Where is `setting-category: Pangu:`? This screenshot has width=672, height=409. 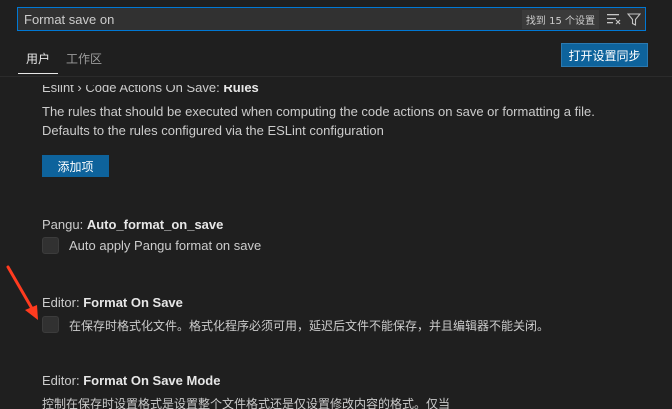 setting-category: Pangu: is located at coordinates (64, 224).